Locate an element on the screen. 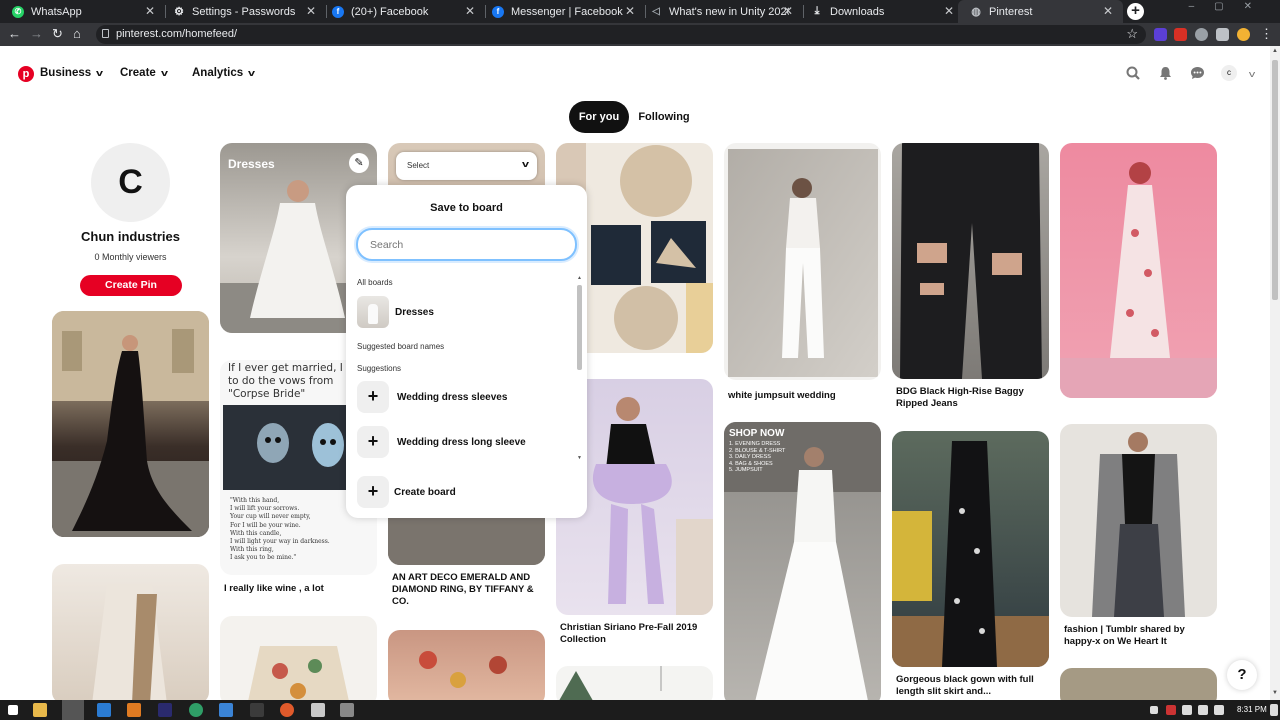 The height and width of the screenshot is (720, 1280). mail-icon is located at coordinates (226, 710).